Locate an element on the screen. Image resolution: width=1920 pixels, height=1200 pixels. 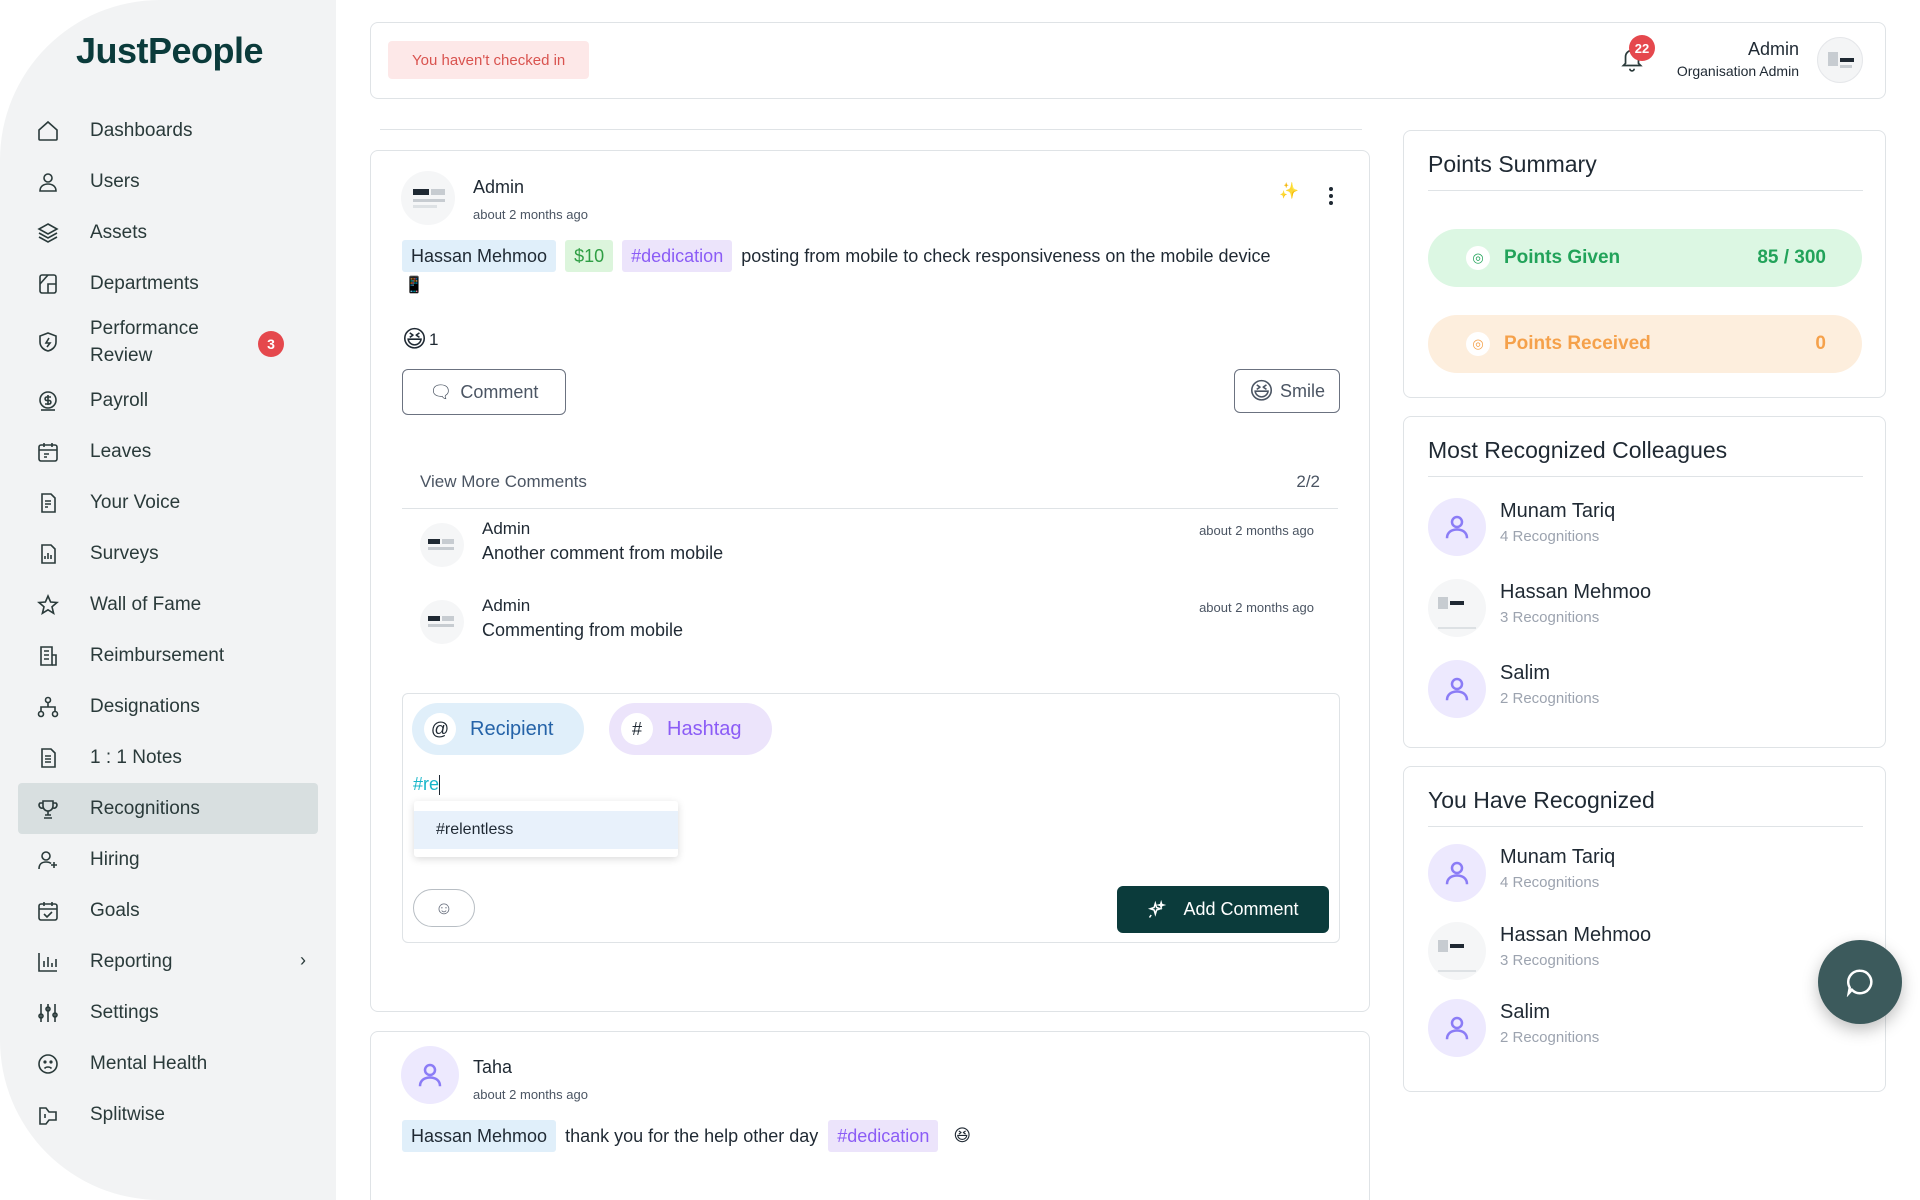
smile-button-label: Smile is located at coordinates (1303, 390).